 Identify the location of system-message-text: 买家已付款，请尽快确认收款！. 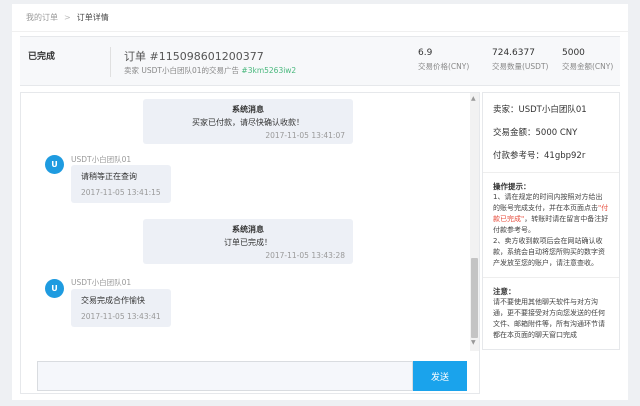
(248, 122).